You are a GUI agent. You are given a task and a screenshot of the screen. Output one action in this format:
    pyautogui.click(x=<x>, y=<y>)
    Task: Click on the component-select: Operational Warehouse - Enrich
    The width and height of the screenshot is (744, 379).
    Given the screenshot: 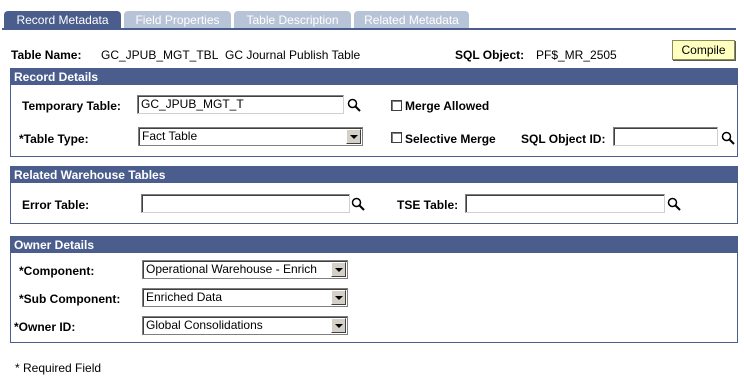 What is the action you would take?
    pyautogui.click(x=245, y=269)
    